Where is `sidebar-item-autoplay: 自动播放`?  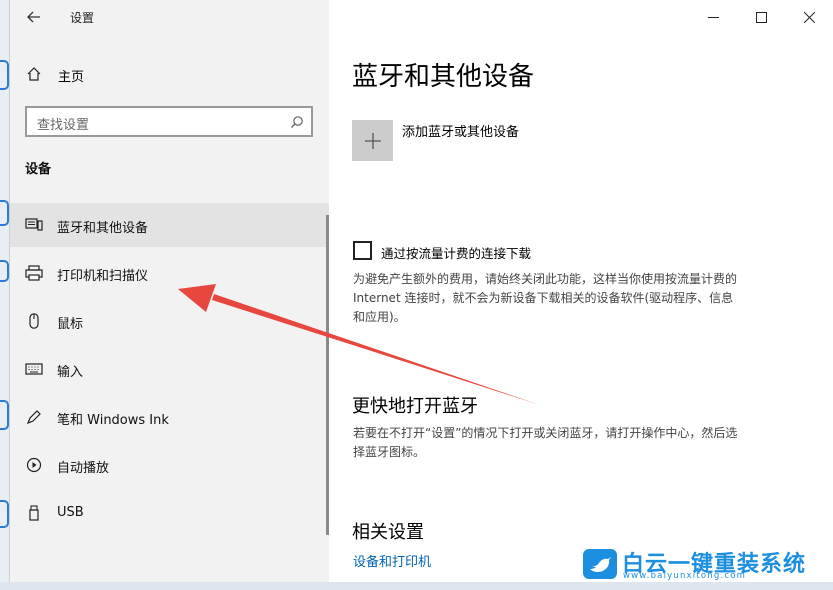
sidebar-item-autoplay: 自动播放 is located at coordinates (169, 465).